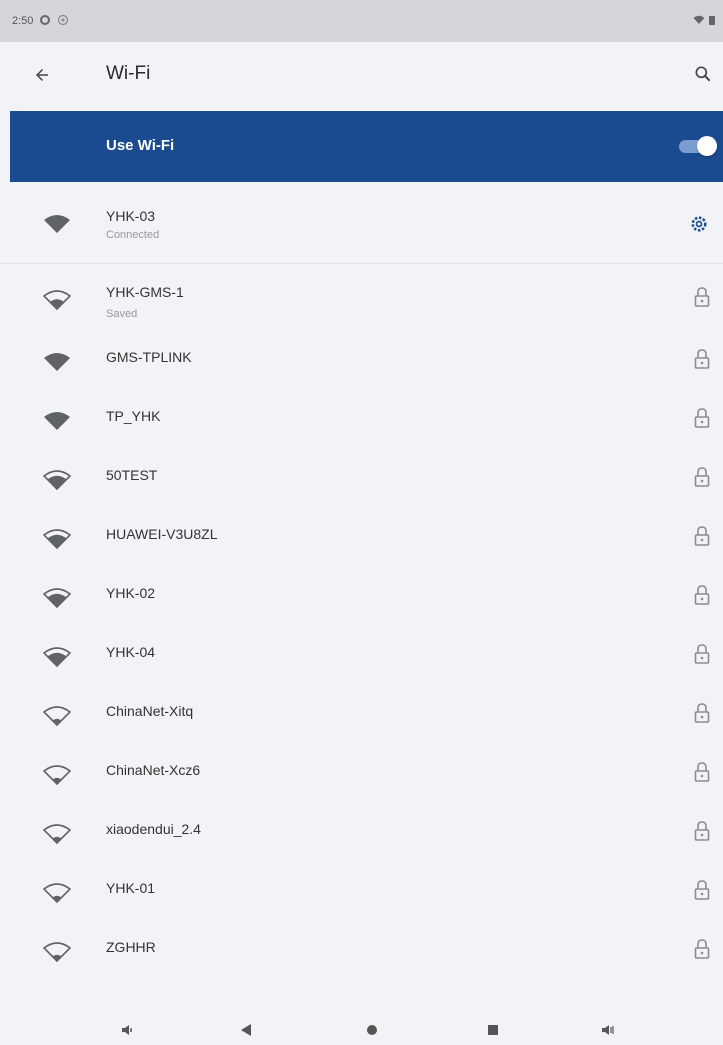 This screenshot has width=723, height=1045. Describe the element at coordinates (361, 656) in the screenshot. I see `network-row: YHK-04` at that location.